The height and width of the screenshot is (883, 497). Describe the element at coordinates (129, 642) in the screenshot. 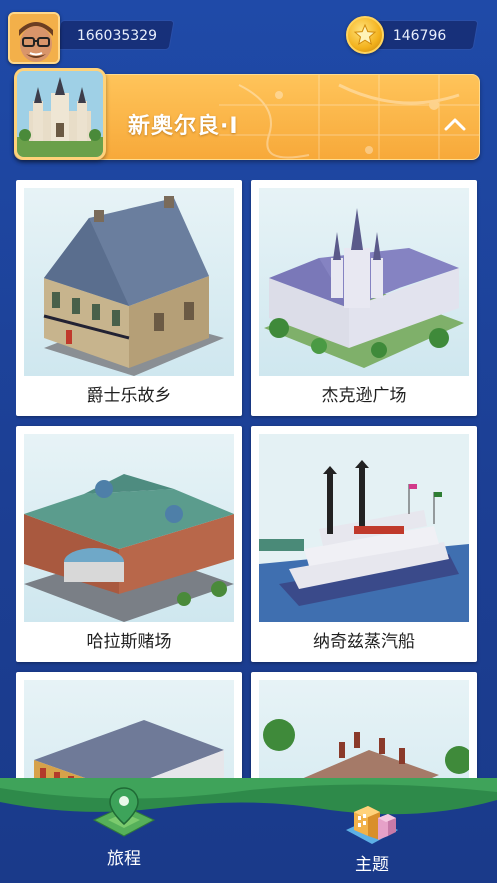

I see `attraction-name: 哈拉斯赌场` at that location.